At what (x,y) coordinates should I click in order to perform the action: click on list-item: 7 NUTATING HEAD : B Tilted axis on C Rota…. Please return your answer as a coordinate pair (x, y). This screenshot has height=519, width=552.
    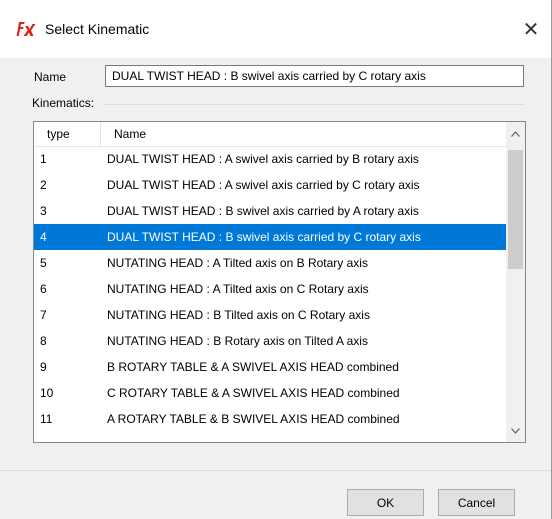
    Looking at the image, I should click on (270, 315).